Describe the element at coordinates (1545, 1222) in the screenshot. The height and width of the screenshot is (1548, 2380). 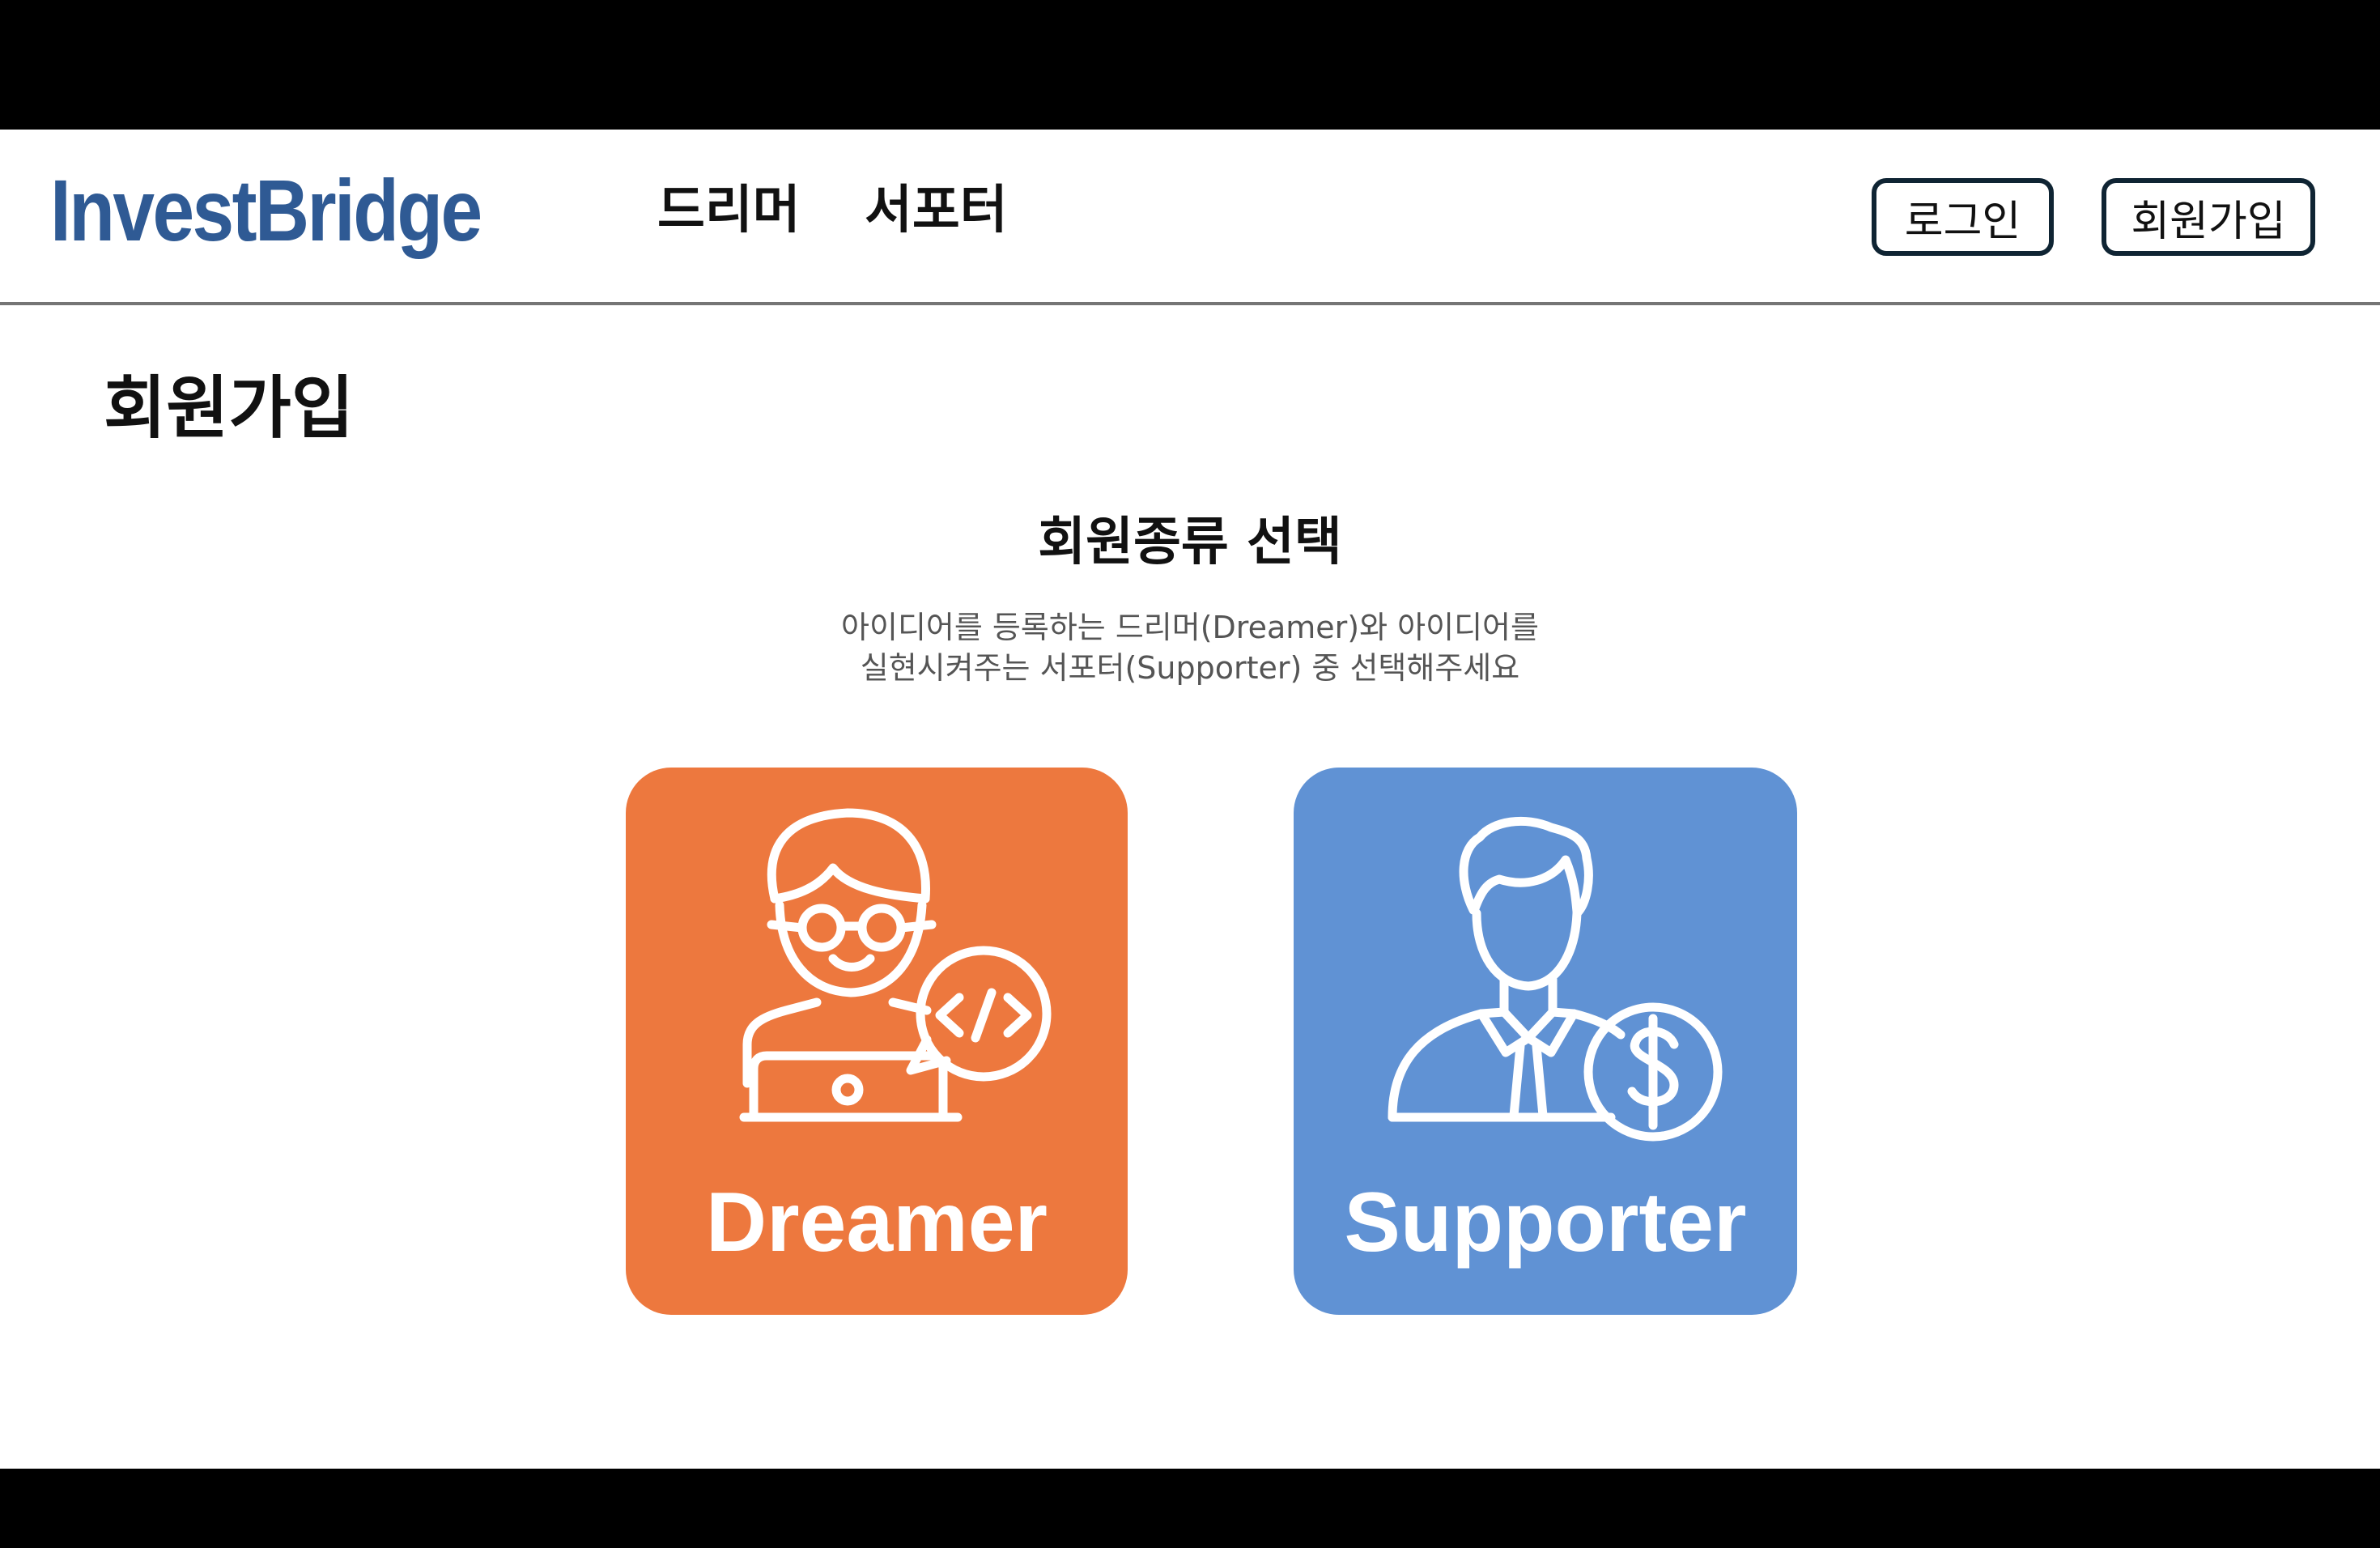
I see `supporter-card-label: Supporter` at that location.